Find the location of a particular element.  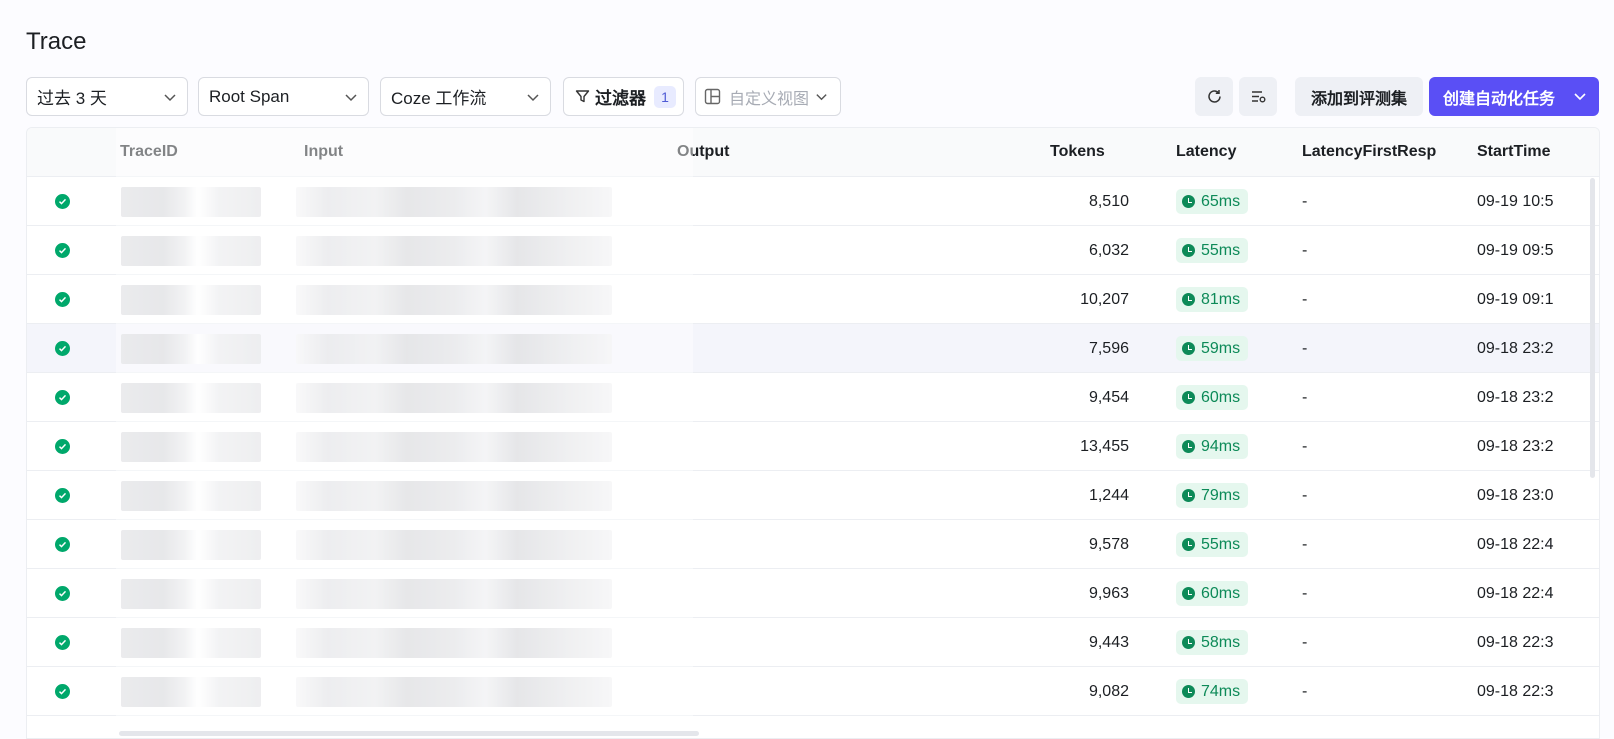

column-settings-icon is located at coordinates (1258, 97).